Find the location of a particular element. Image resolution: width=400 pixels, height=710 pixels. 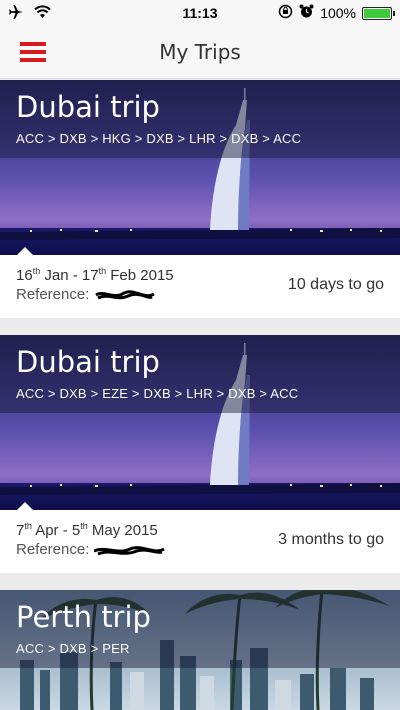

page-title: My Trips is located at coordinates (200, 52).